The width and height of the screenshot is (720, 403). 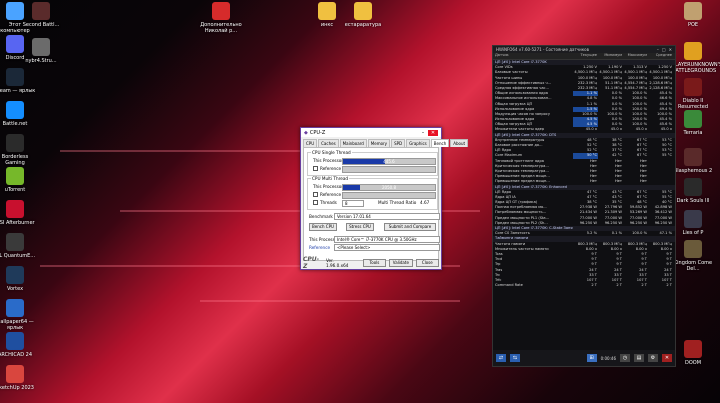 What do you see at coordinates (17, 388) in the screenshot?
I see `desktop-icon-label: SketchUp 2023` at bounding box center [17, 388].